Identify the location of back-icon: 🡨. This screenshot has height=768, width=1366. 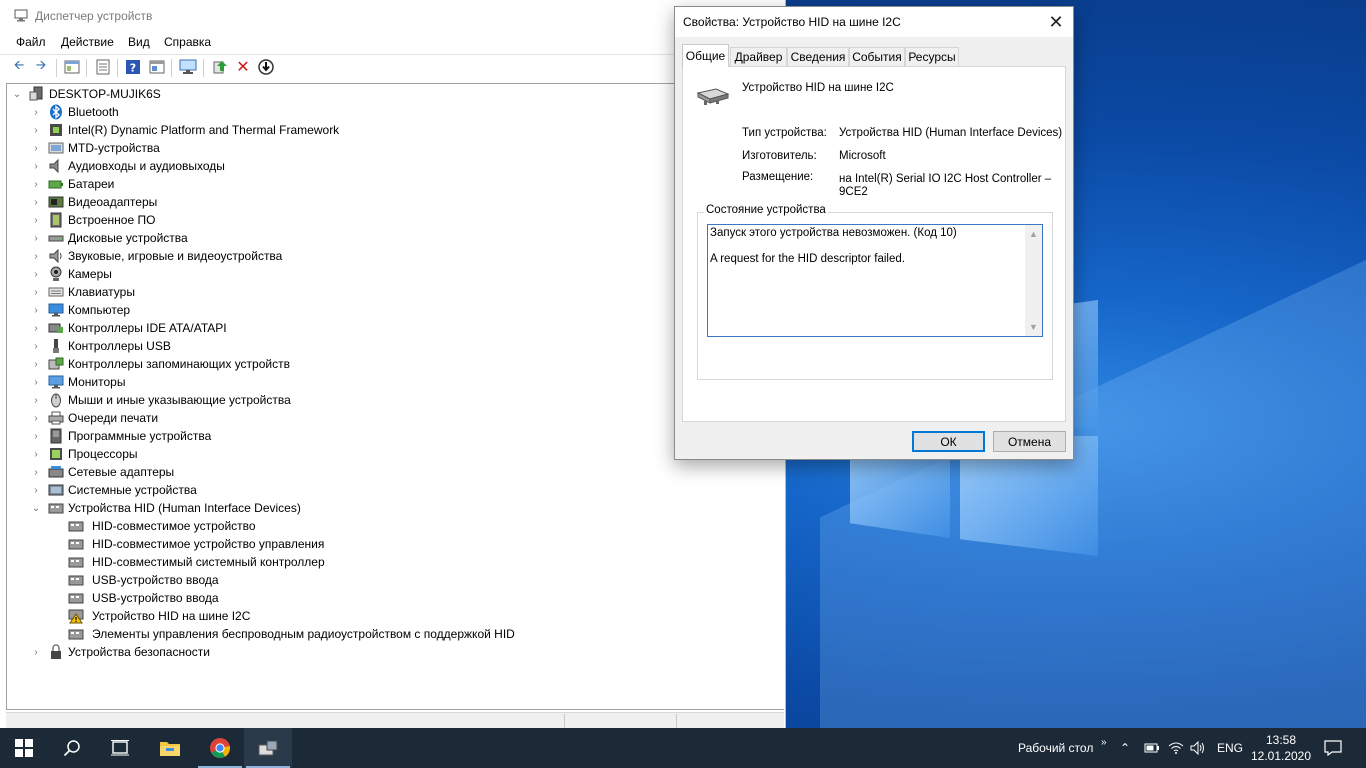
(19, 66).